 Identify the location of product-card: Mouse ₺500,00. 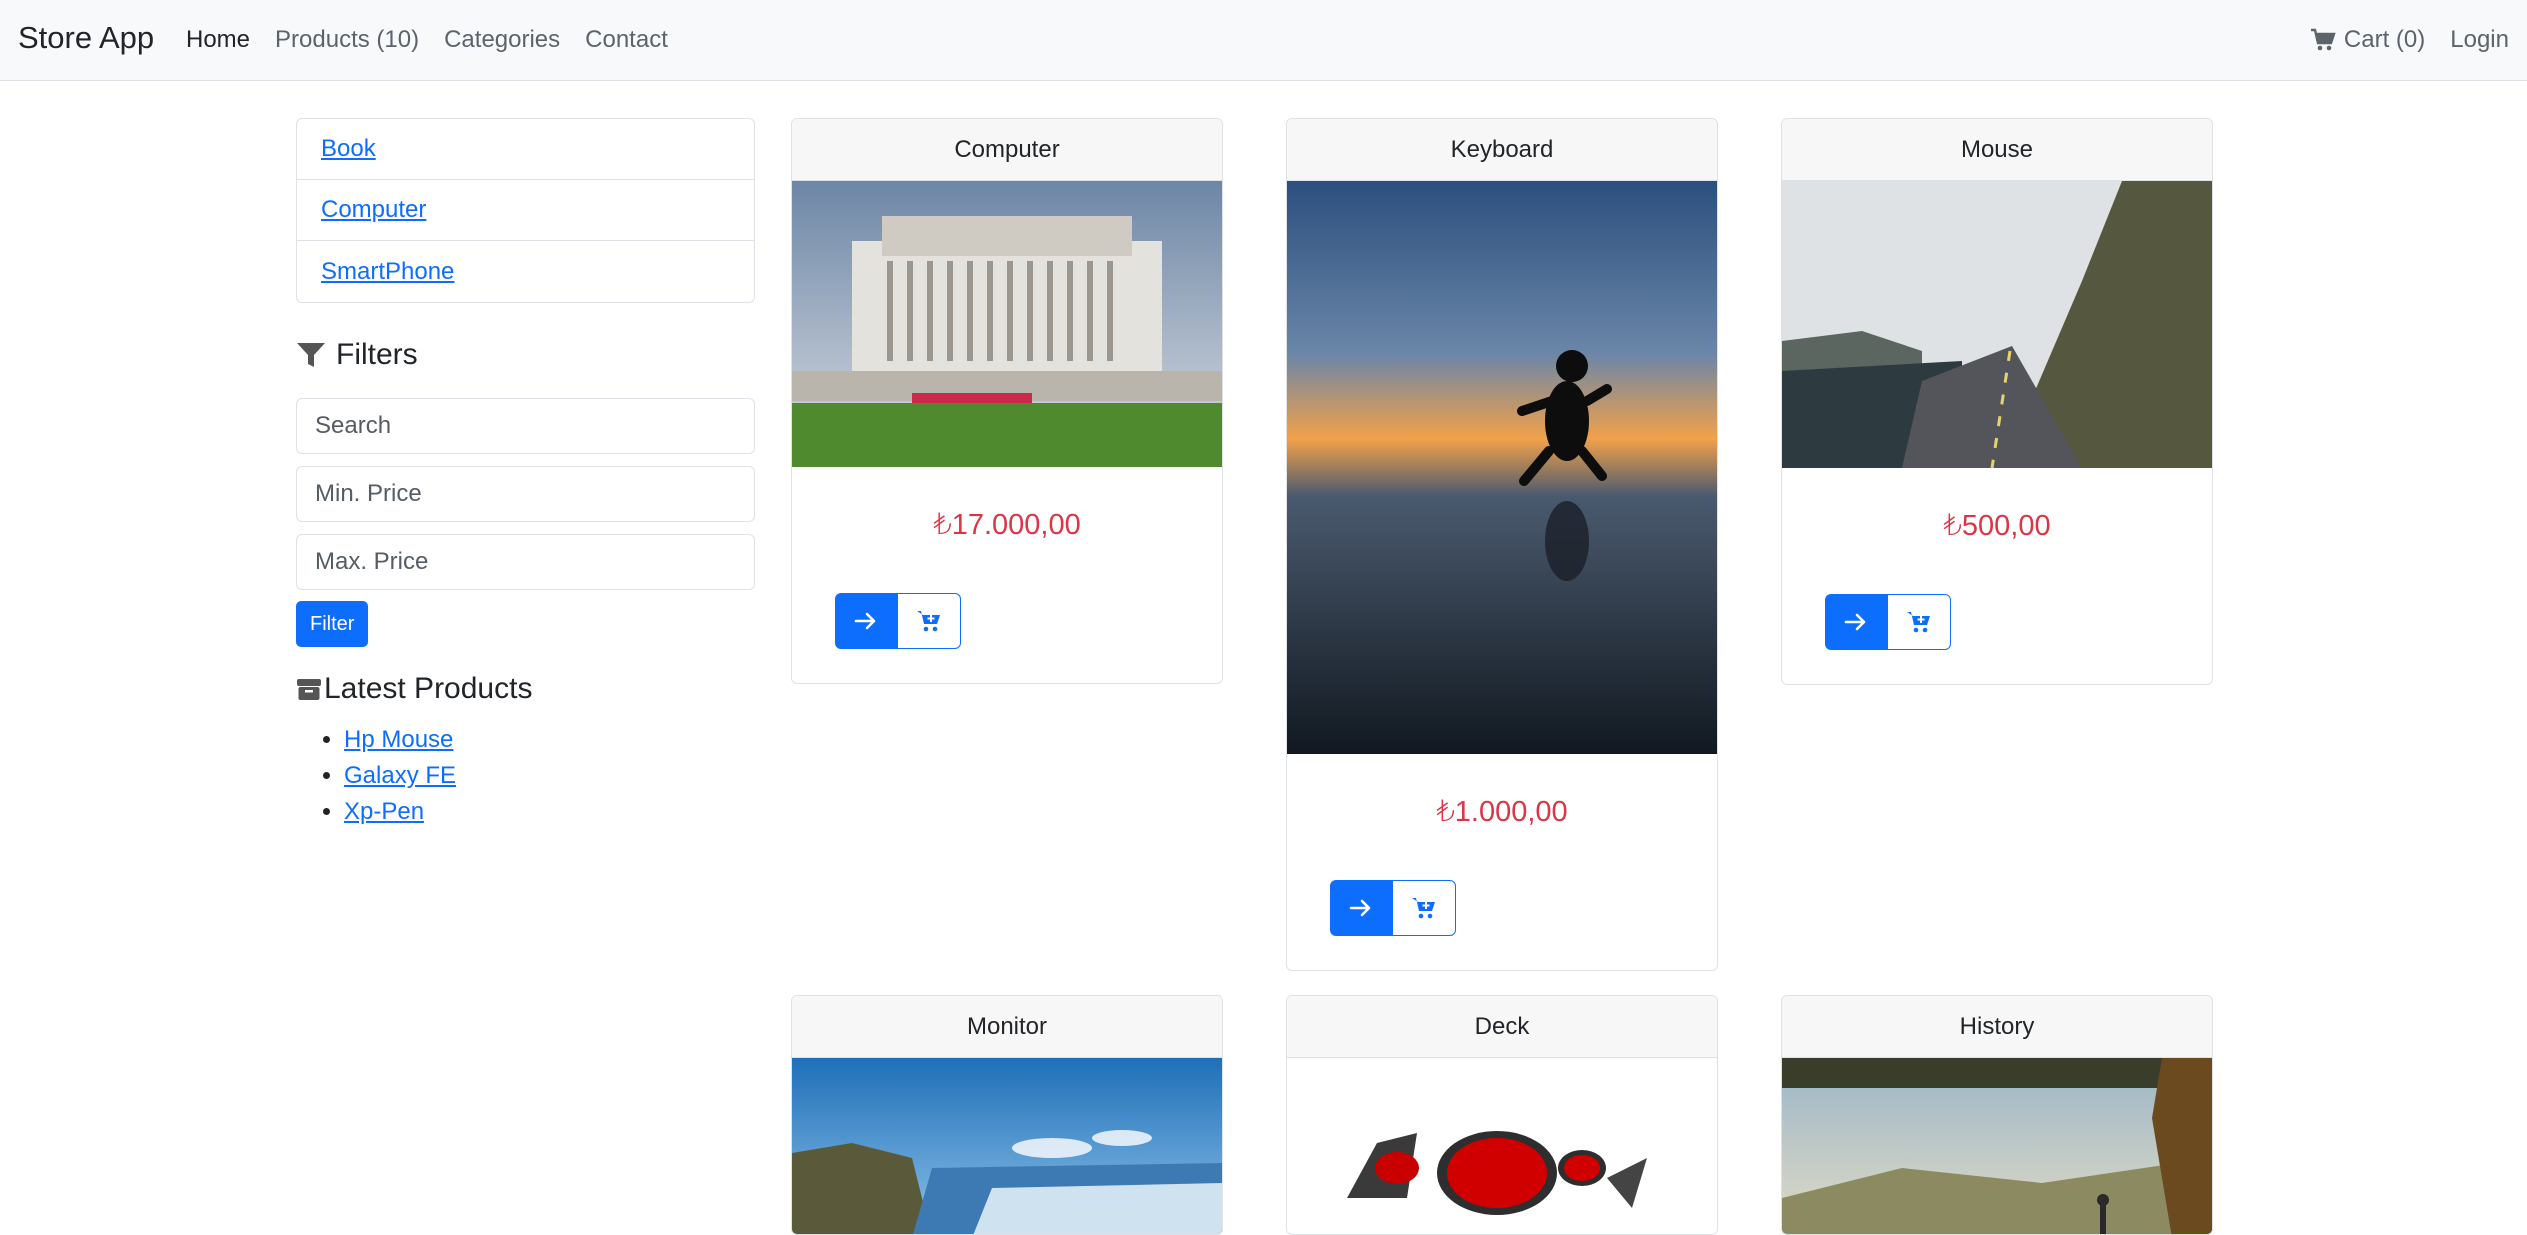
(1997, 401).